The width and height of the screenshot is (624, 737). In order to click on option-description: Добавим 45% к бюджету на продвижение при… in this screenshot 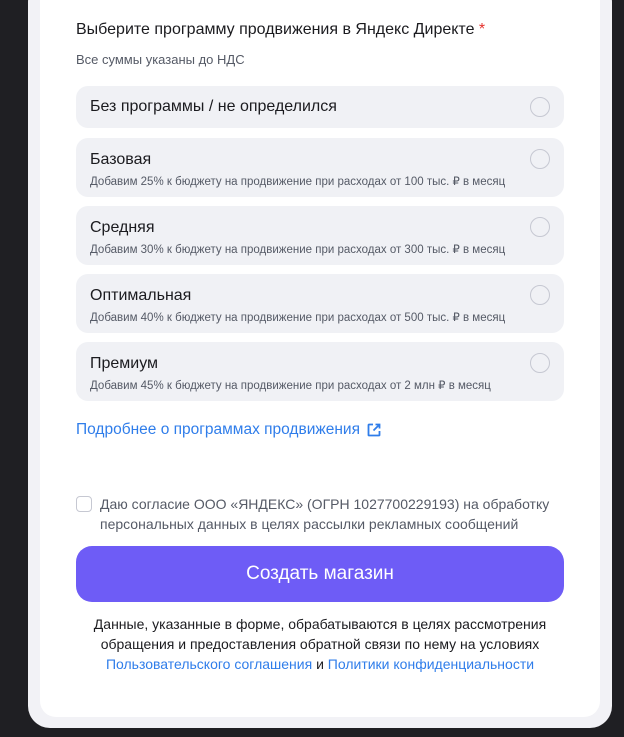, I will do `click(290, 386)`.